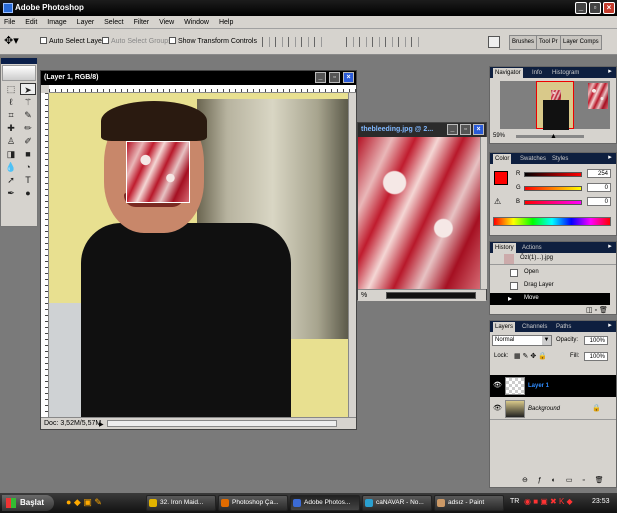 The width and height of the screenshot is (617, 513). Describe the element at coordinates (553, 409) in the screenshot. I see `layer-row: 👁 Background 🔒` at that location.